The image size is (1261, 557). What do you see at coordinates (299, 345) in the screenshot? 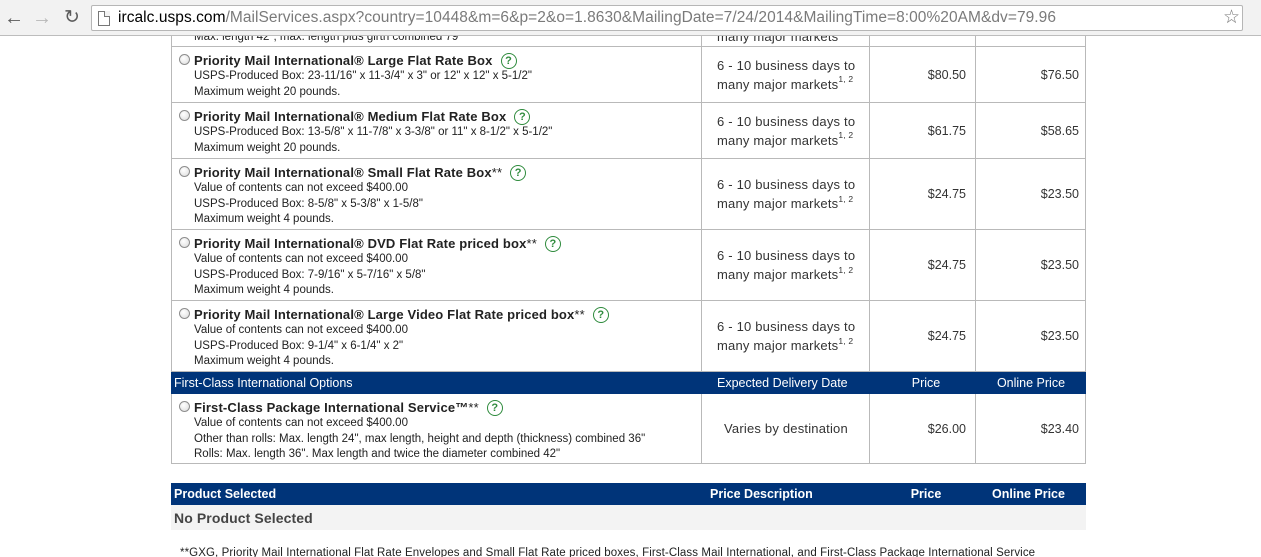
I see `service-note: USPS-Produced Box: 9-1/4" x 6-1/4" x 2"` at bounding box center [299, 345].